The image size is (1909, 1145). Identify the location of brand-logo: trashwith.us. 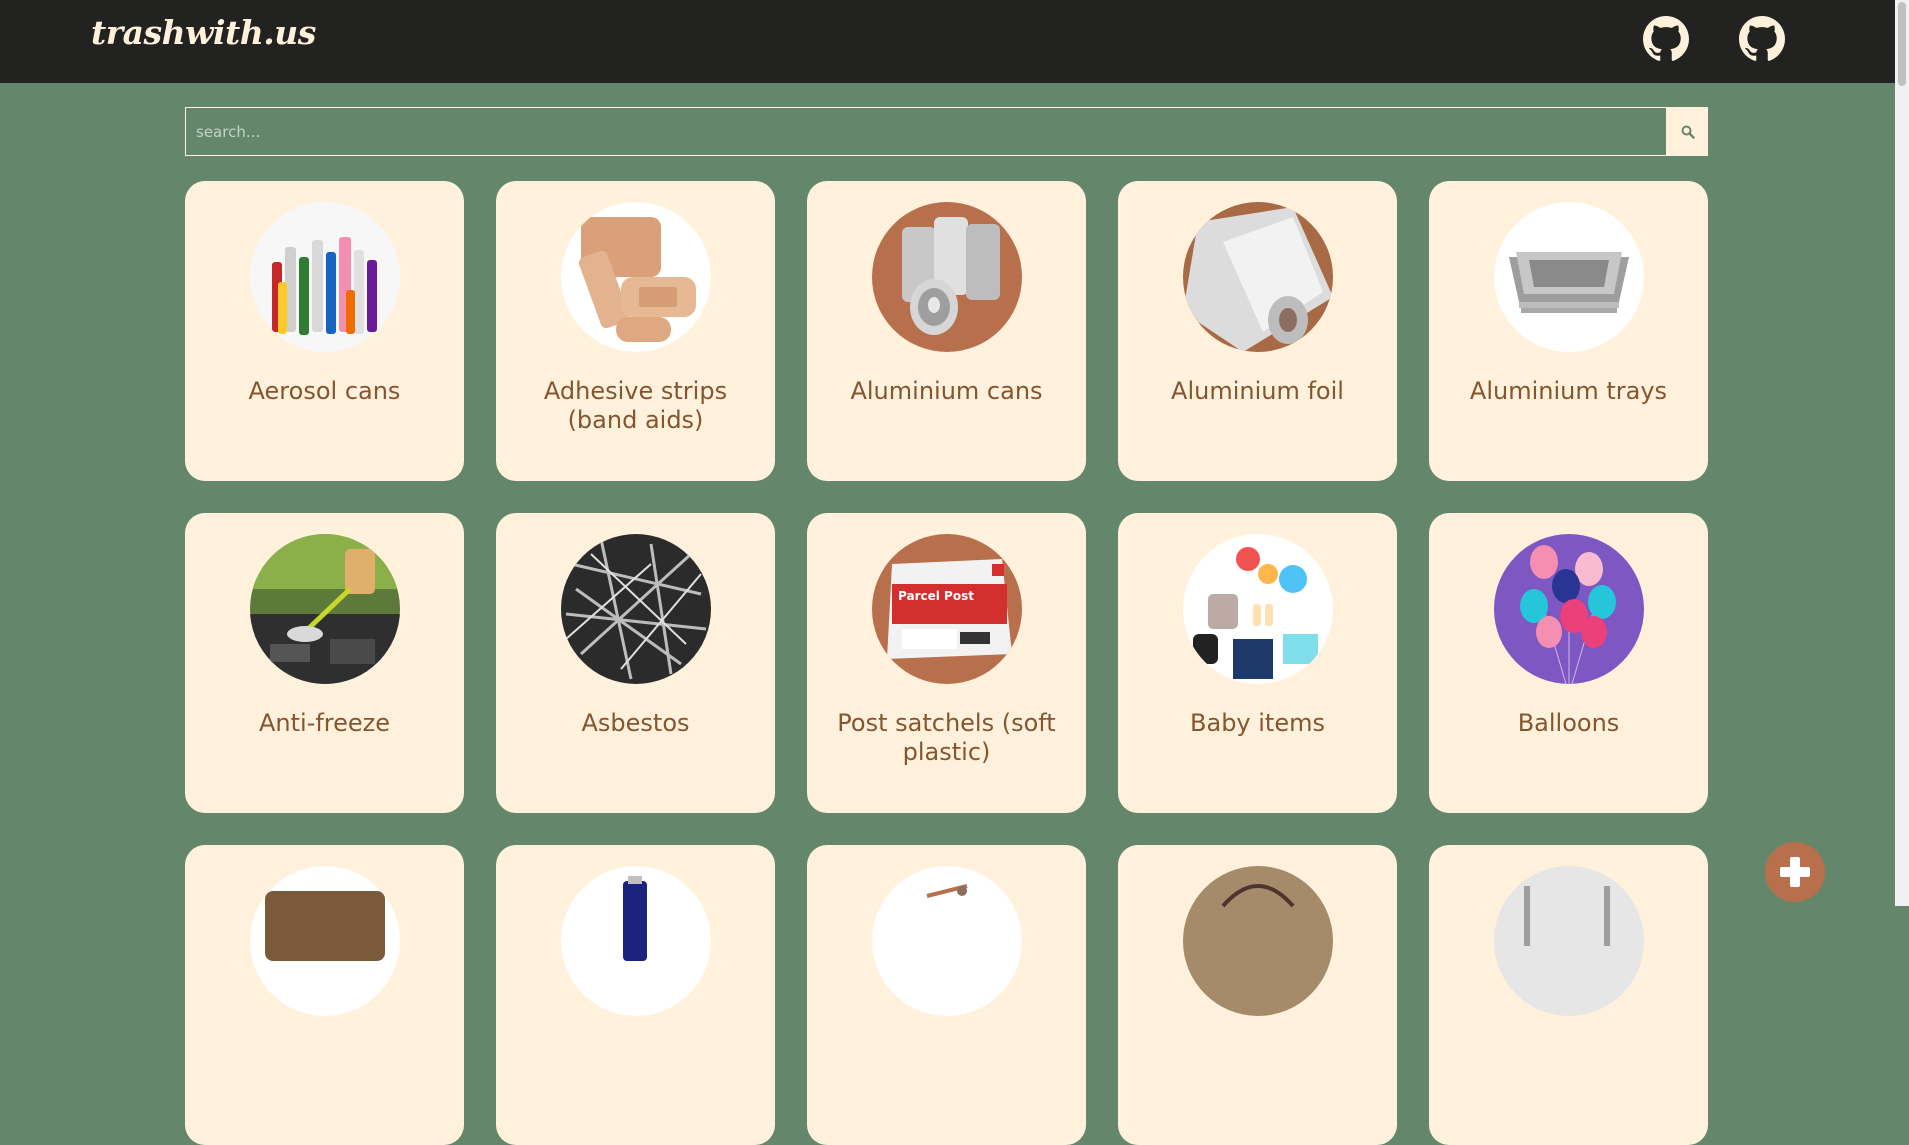
(203, 32).